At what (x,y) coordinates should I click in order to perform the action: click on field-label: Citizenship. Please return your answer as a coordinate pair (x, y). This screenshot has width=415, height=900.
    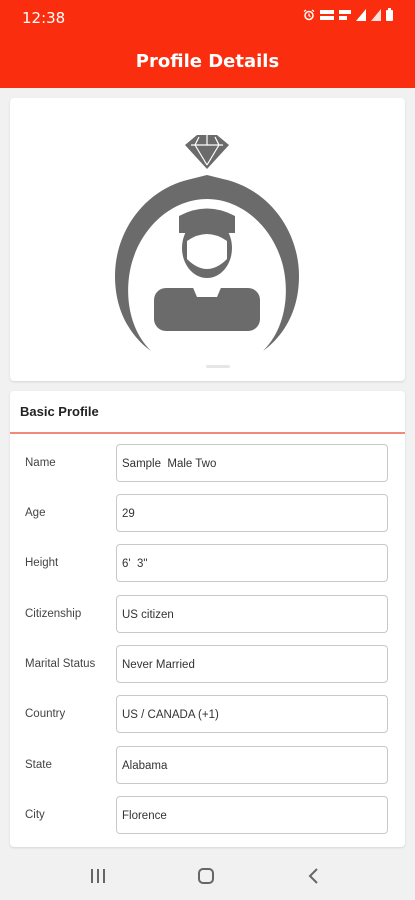
    Looking at the image, I should click on (53, 614).